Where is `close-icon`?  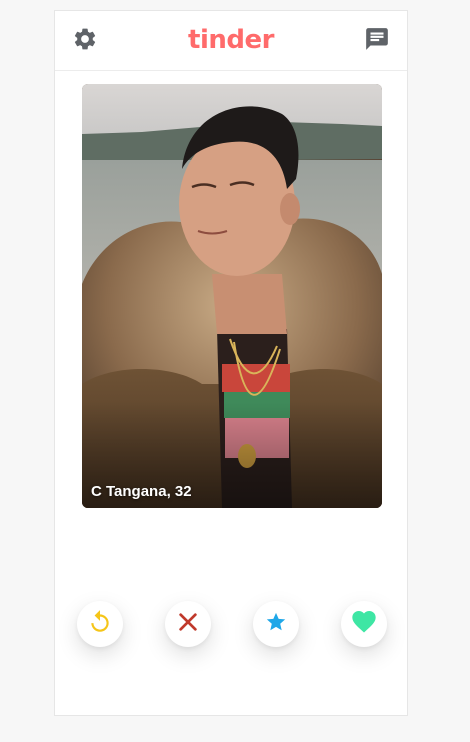
close-icon is located at coordinates (188, 624).